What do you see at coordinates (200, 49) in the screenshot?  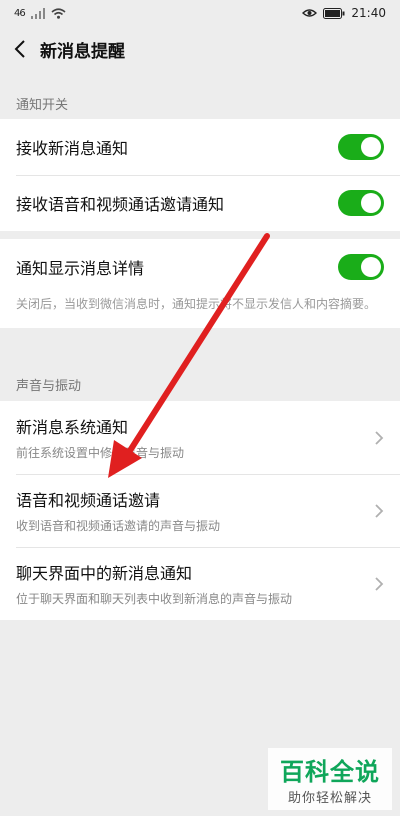 I see `nav-bar: 新消息提醒` at bounding box center [200, 49].